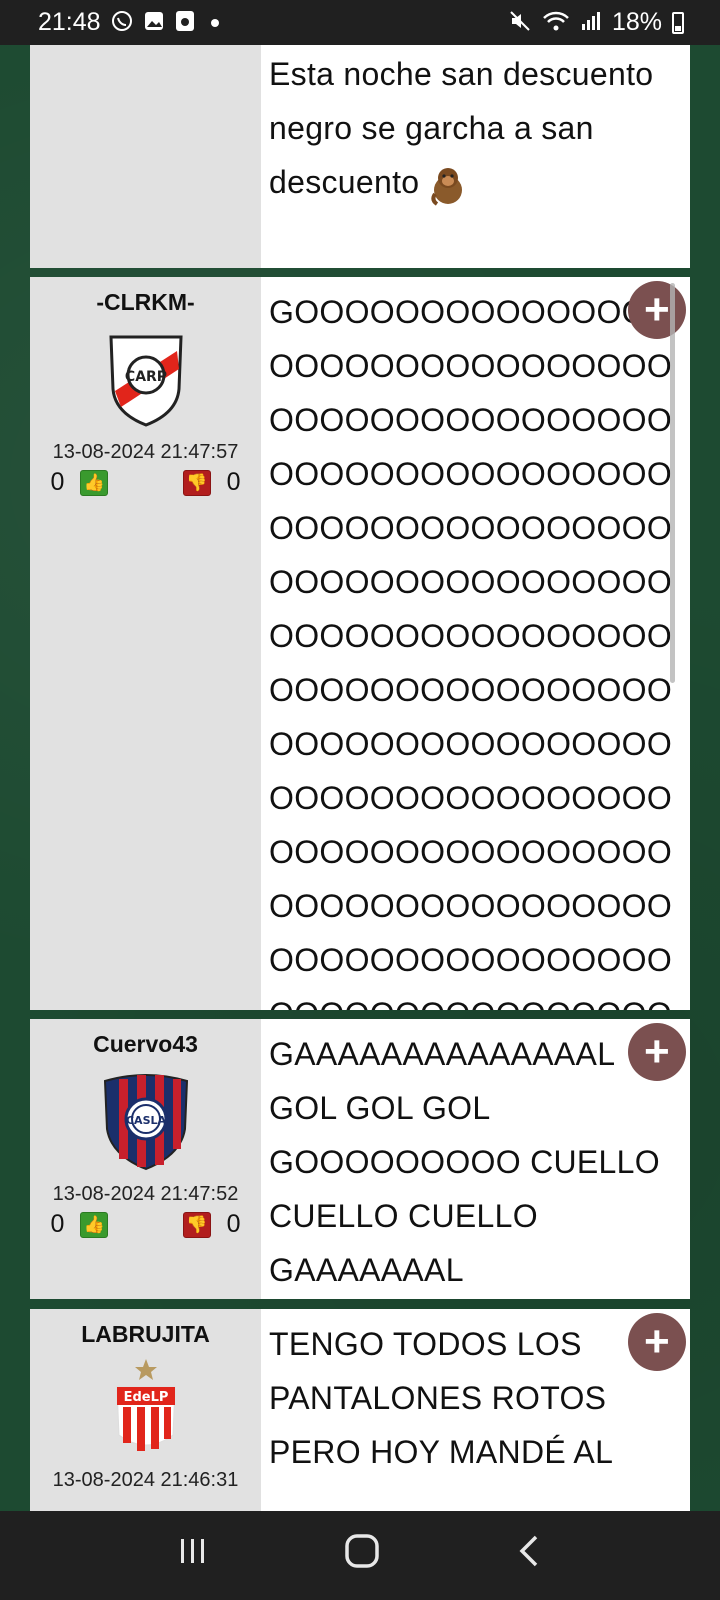  What do you see at coordinates (193, 1555) in the screenshot?
I see `recent-apps-icon` at bounding box center [193, 1555].